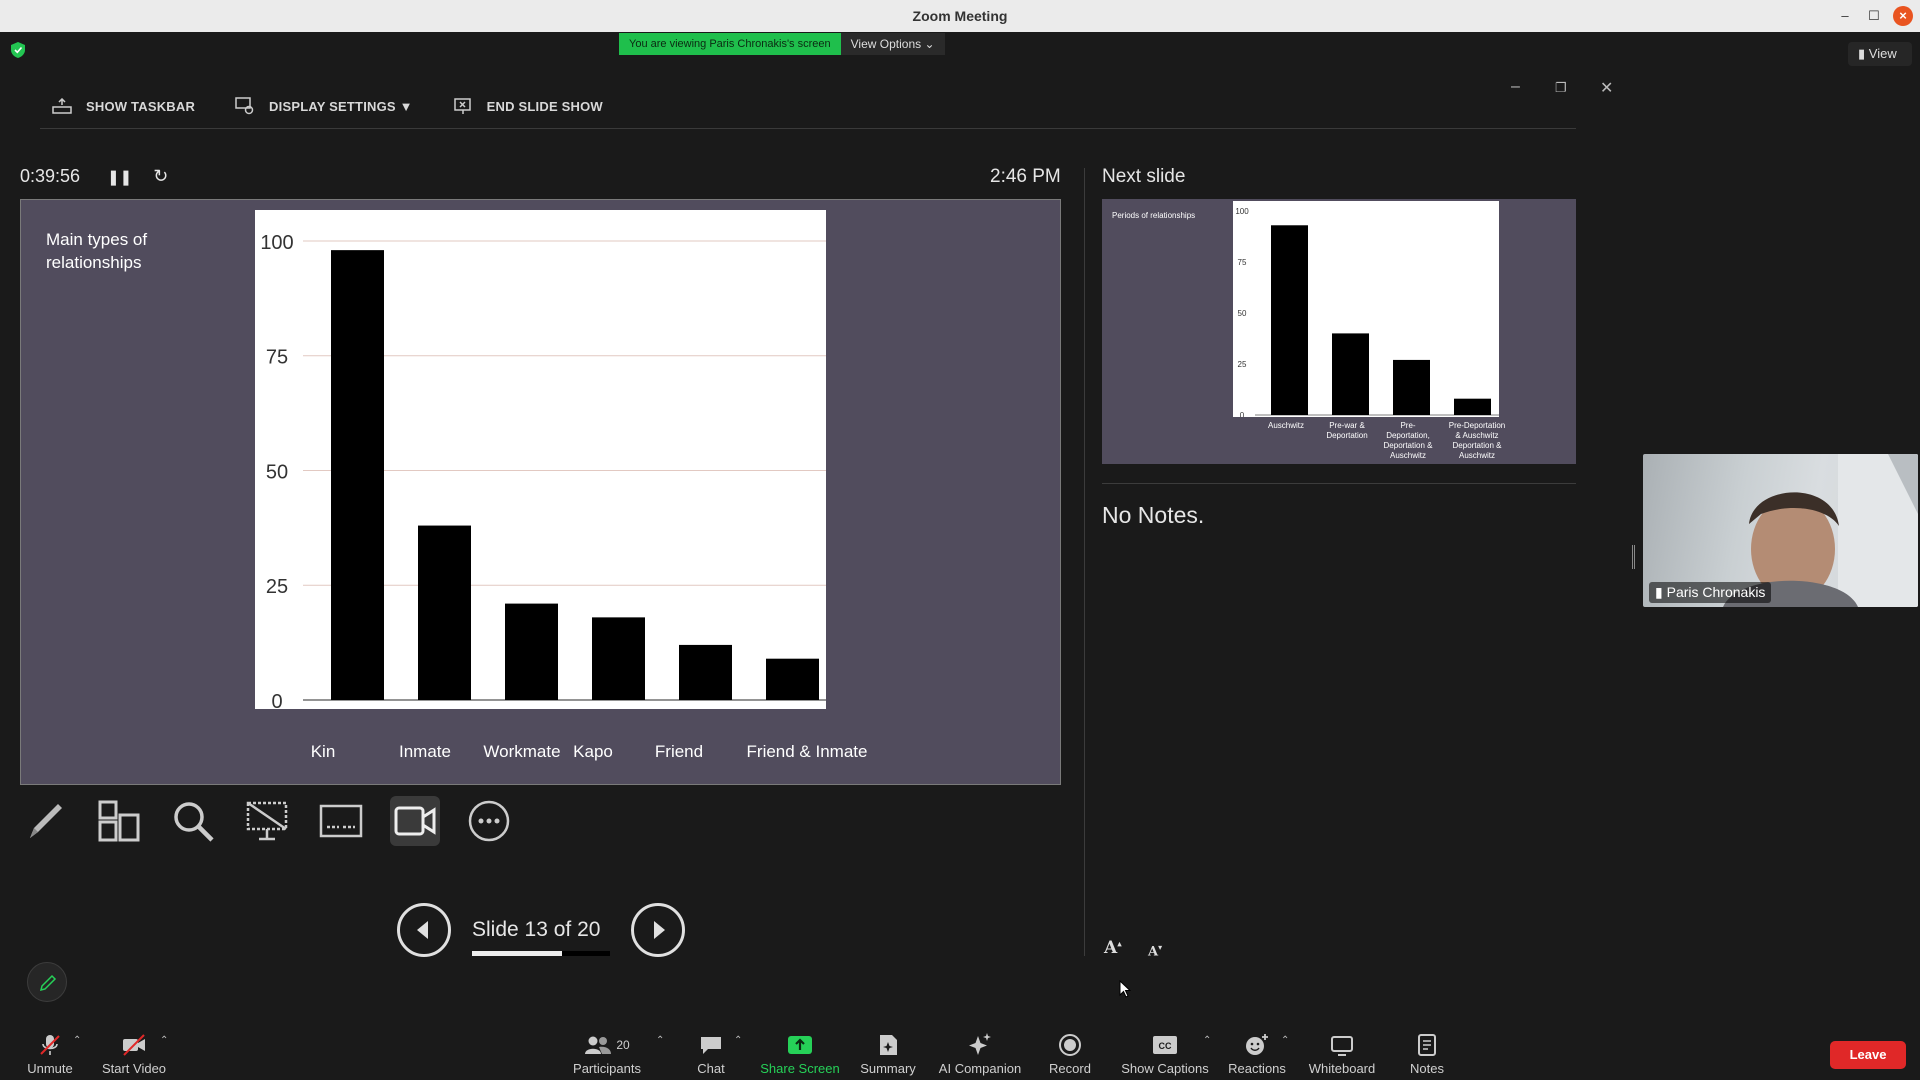  What do you see at coordinates (50, 1045) in the screenshot?
I see `muted-mic-icon` at bounding box center [50, 1045].